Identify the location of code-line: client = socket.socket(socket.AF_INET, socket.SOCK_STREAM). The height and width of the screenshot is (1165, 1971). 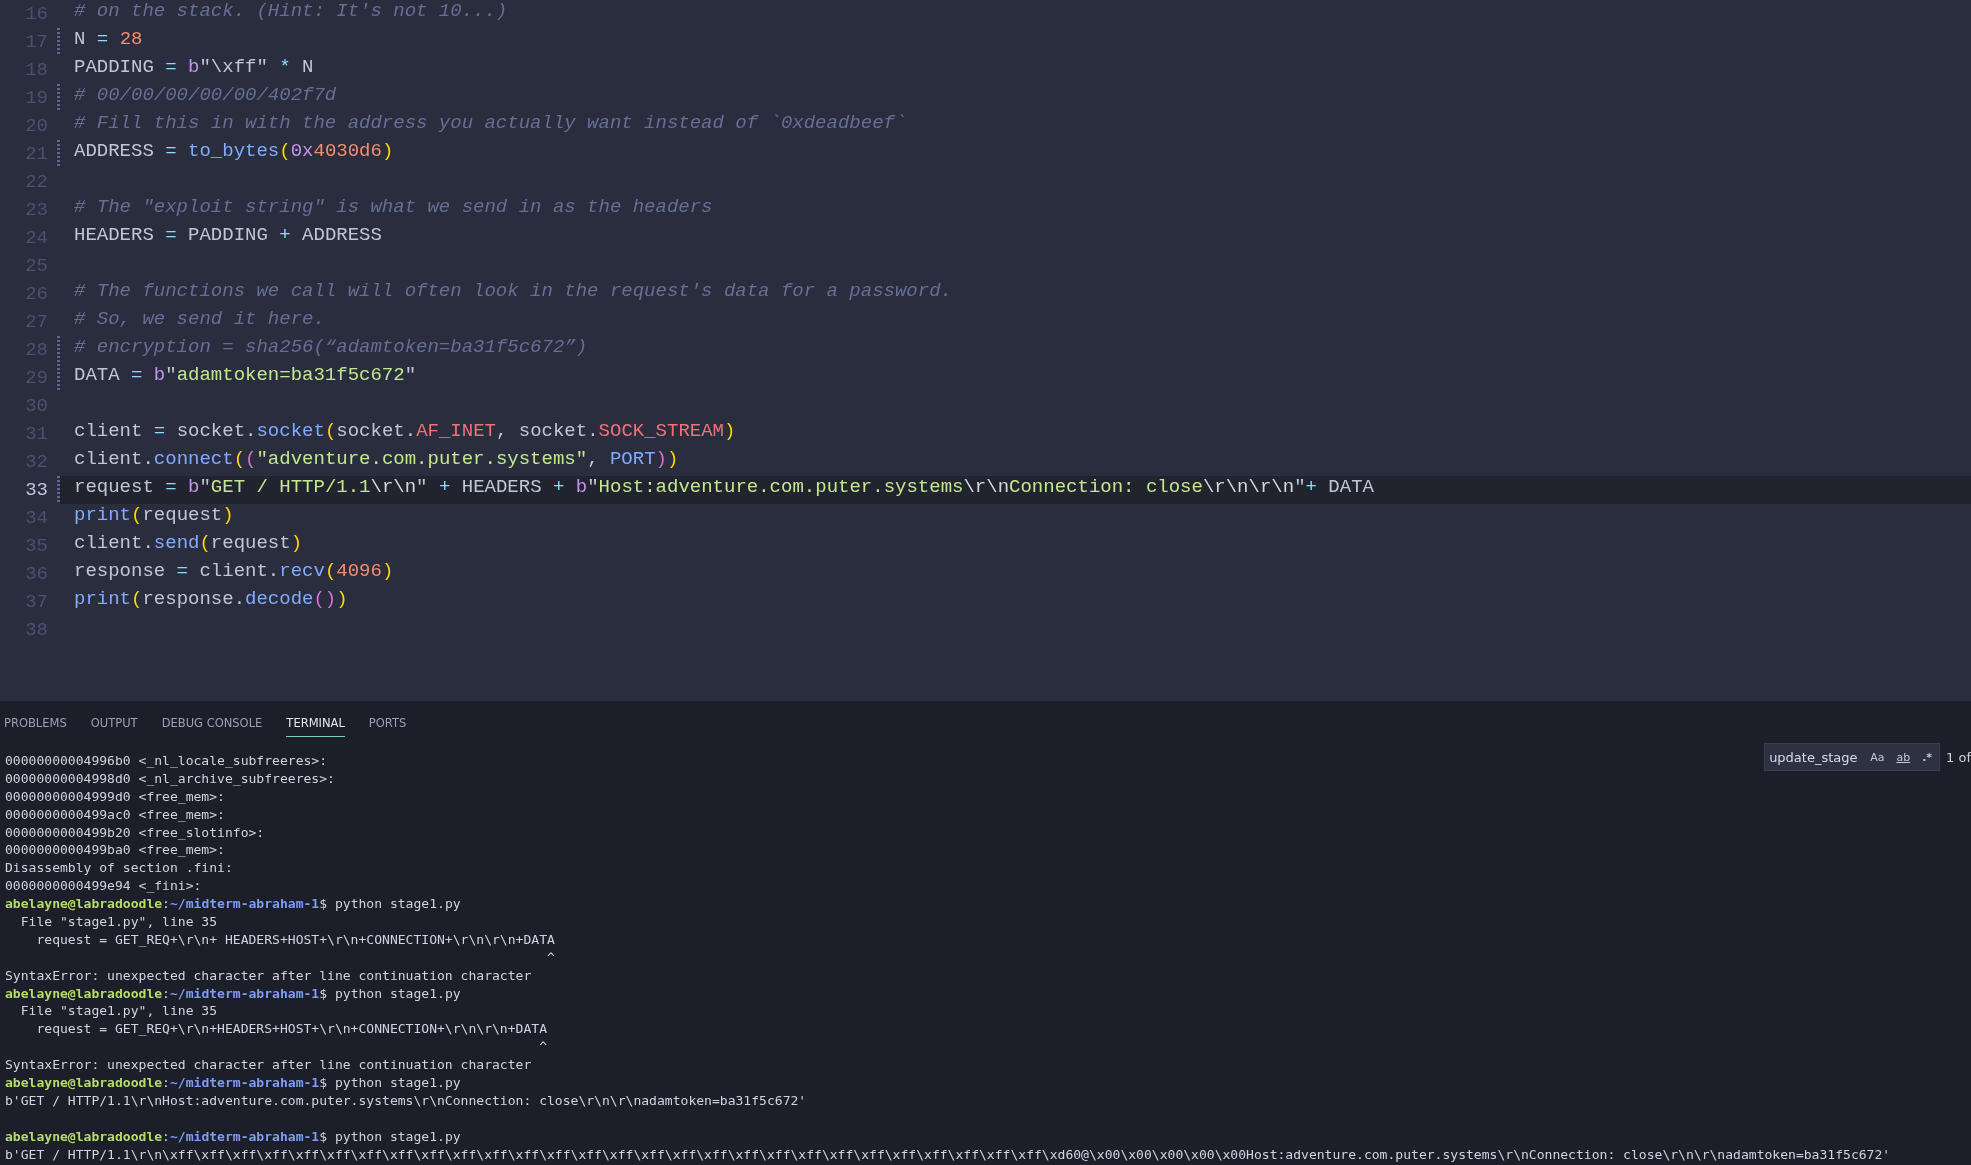
(405, 432).